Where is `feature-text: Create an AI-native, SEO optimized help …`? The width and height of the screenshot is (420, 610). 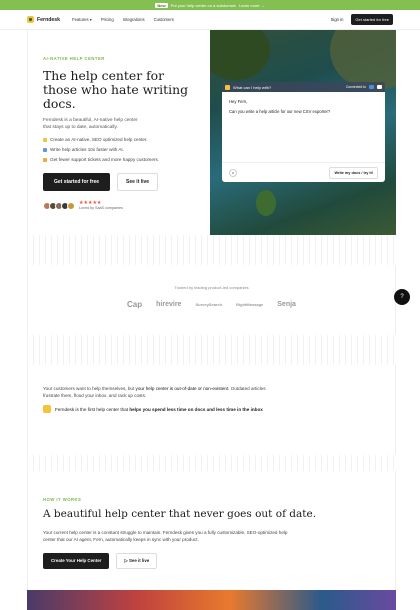
feature-text: Create an AI-native, SEO optimized help … is located at coordinates (99, 139).